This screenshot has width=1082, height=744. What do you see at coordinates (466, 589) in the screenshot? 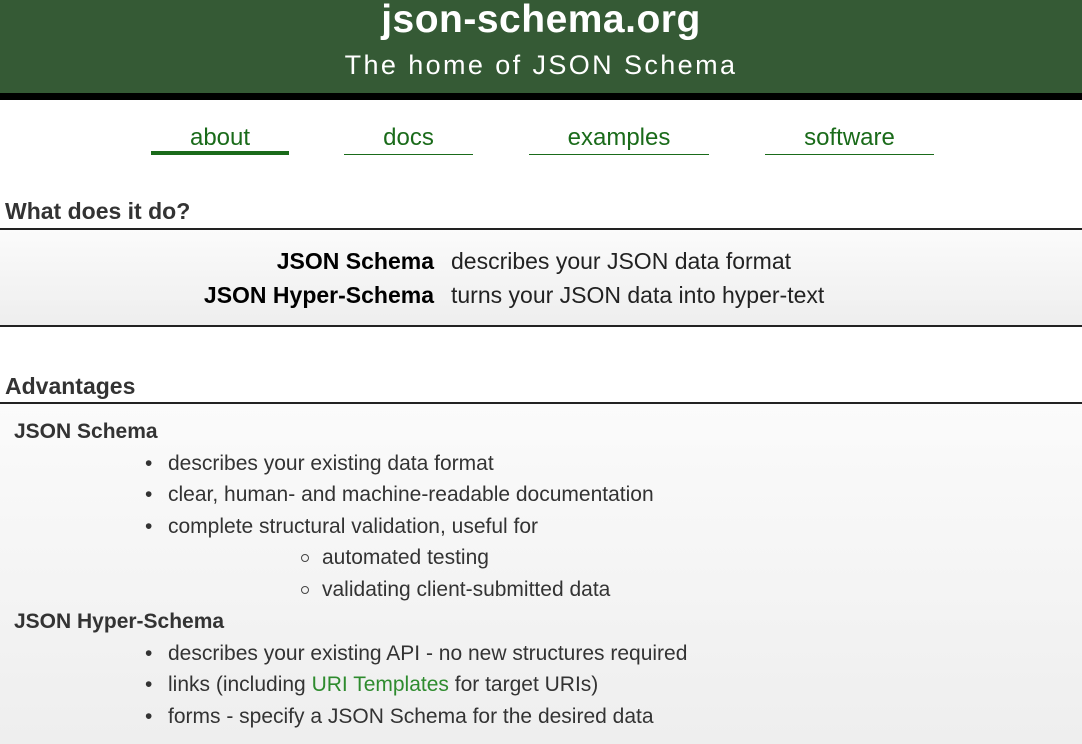
I see `sub-list-item: validating client-submitted data` at bounding box center [466, 589].